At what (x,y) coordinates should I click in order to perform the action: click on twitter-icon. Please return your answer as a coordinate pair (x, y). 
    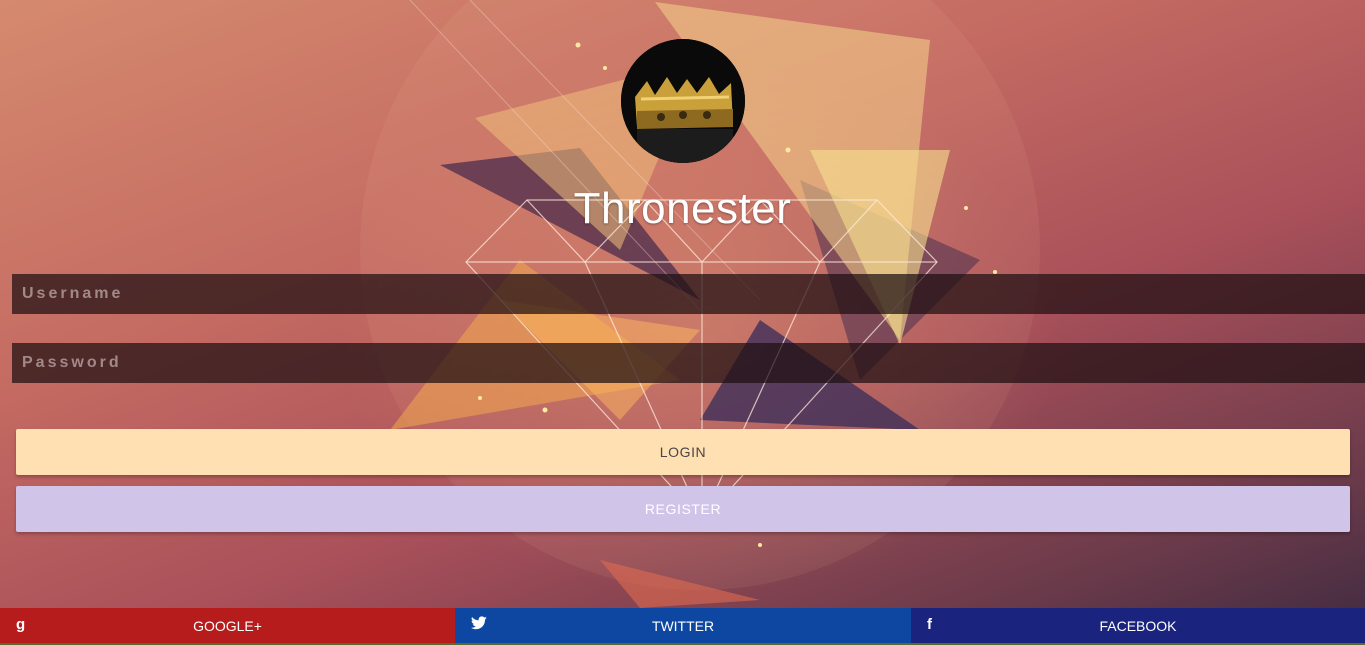
    Looking at the image, I should click on (479, 625).